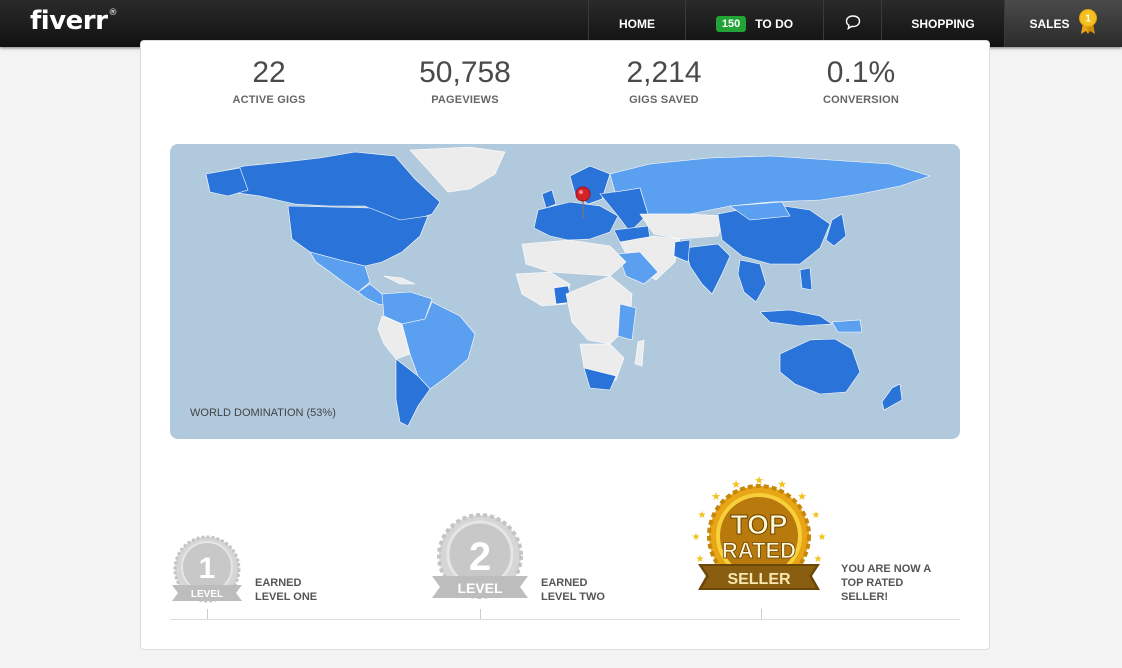 The width and height of the screenshot is (1122, 668). I want to click on region-caribbean, so click(399, 280).